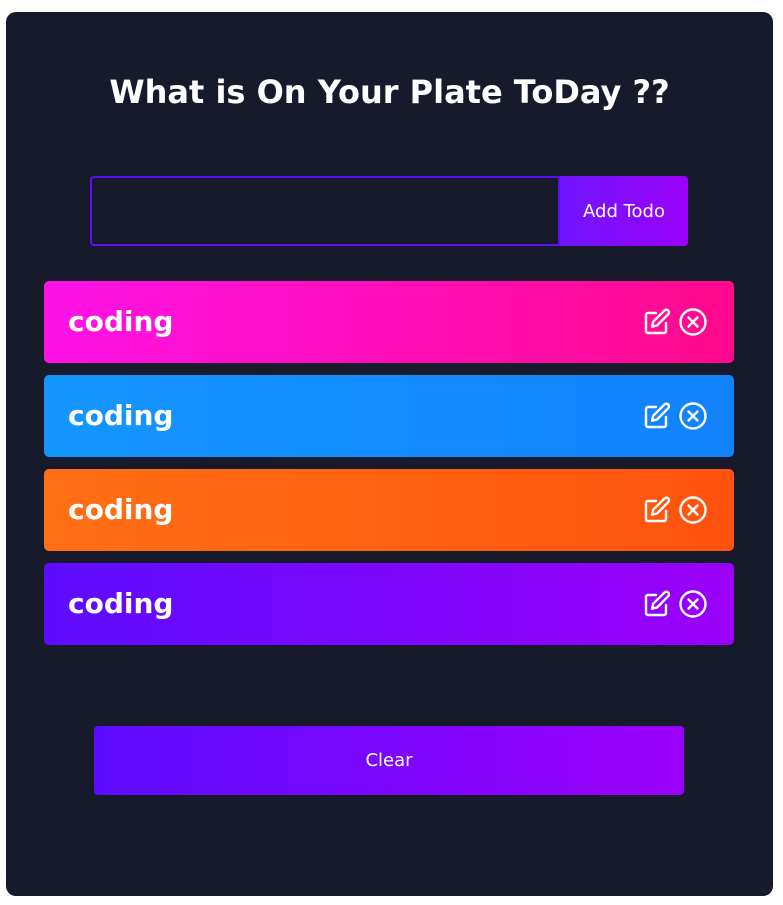  I want to click on todo-input, so click(325, 211).